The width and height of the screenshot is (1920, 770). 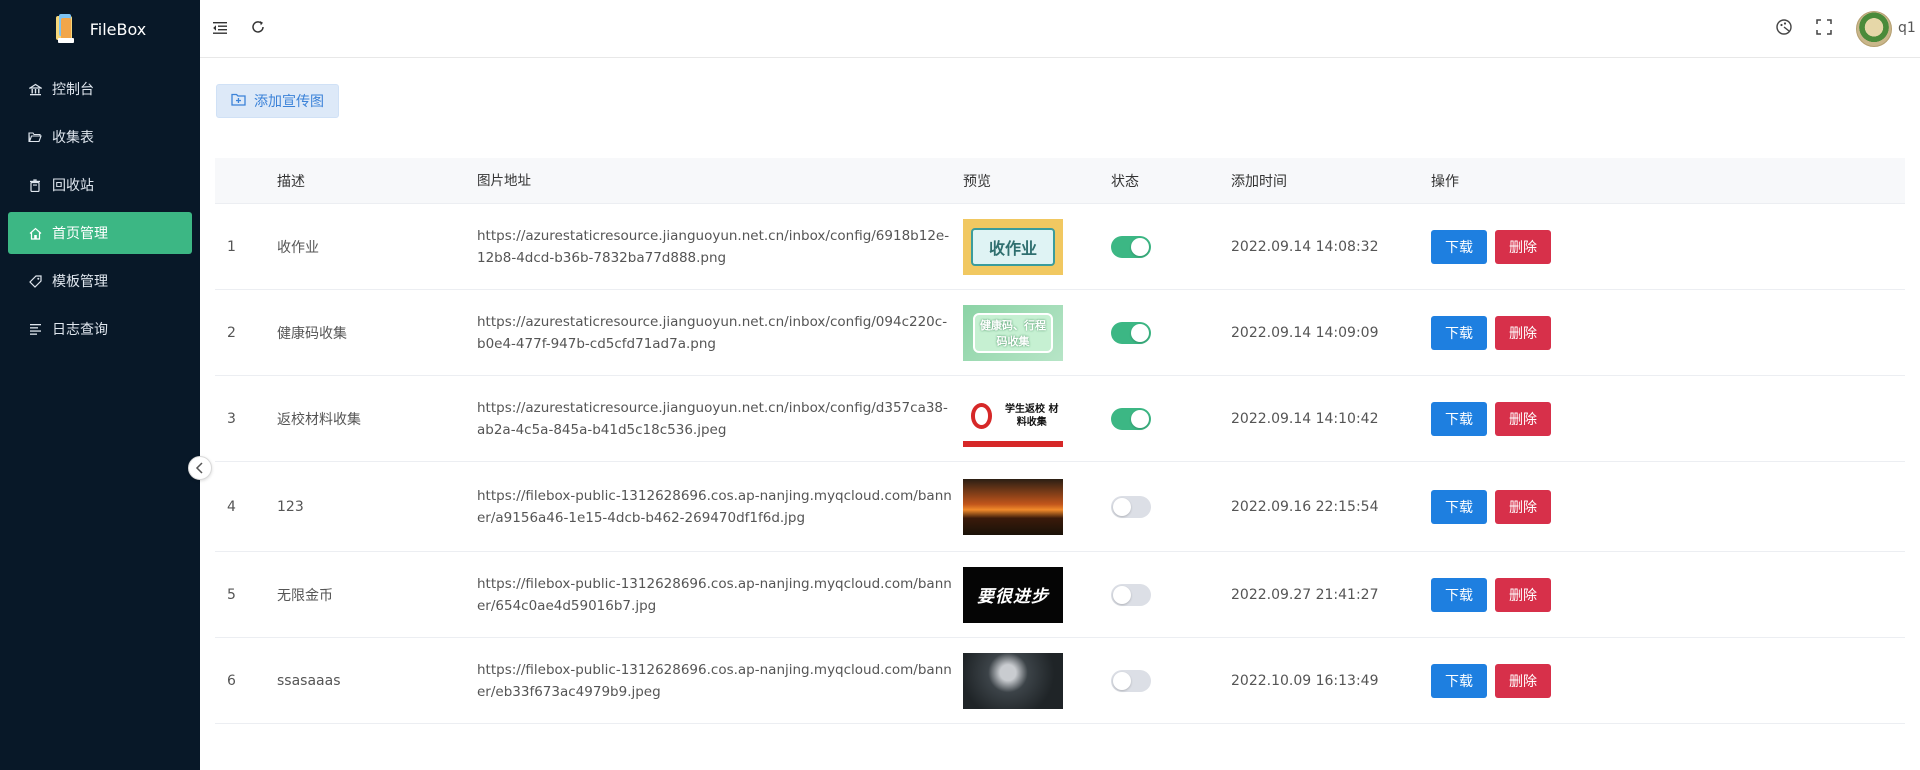 I want to click on refresh-icon, so click(x=258, y=29).